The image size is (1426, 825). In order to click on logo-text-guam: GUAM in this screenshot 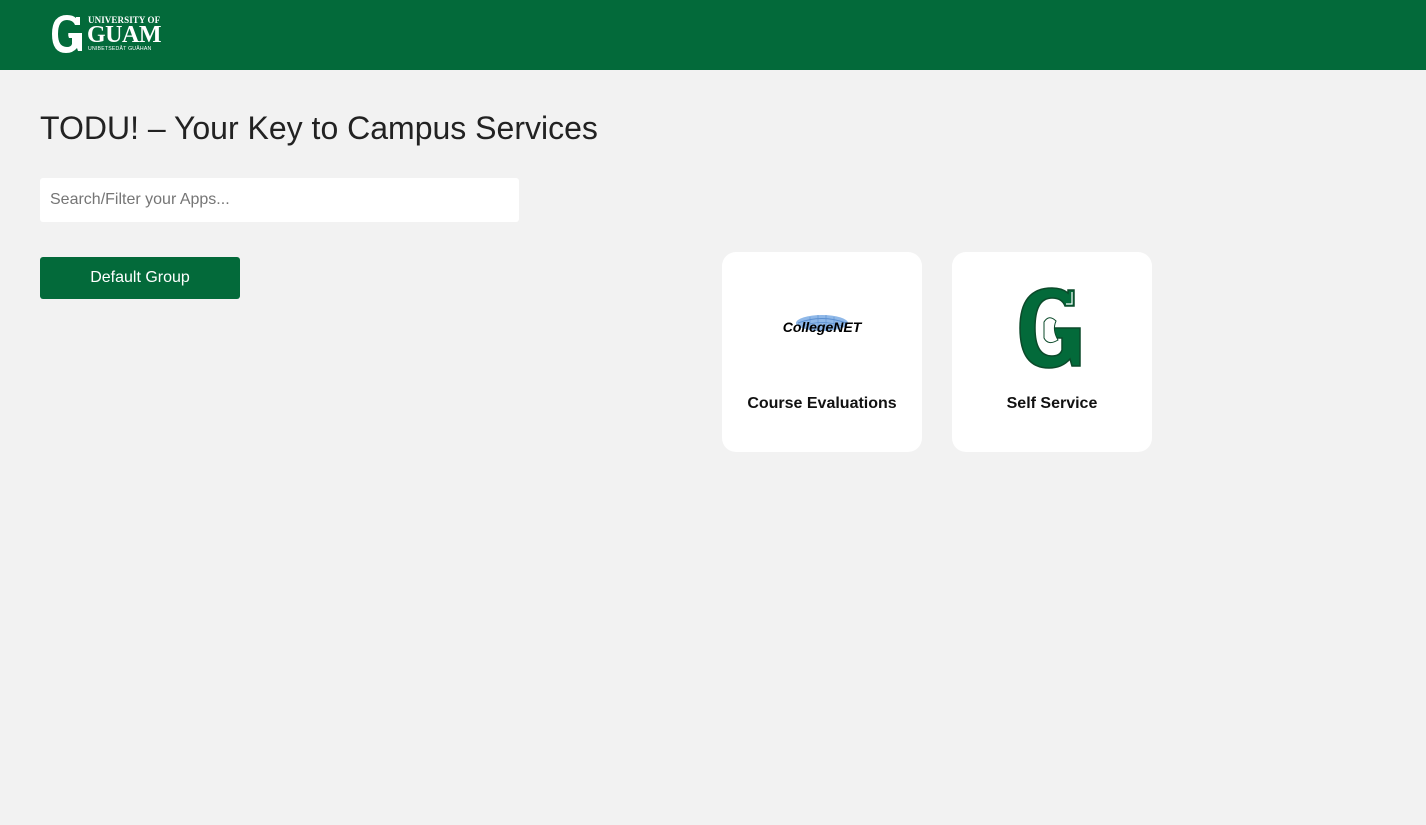, I will do `click(124, 35)`.